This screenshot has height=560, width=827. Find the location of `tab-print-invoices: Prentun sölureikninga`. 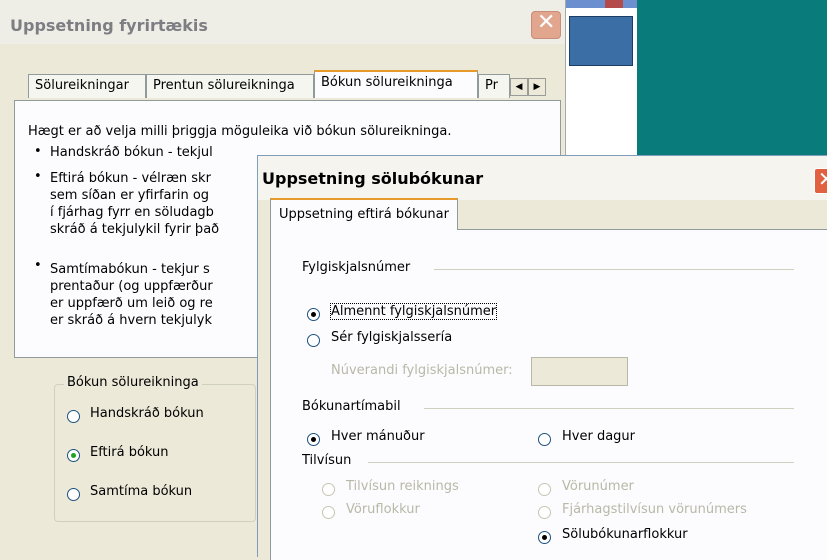

tab-print-invoices: Prentun sölureikninga is located at coordinates (230, 86).